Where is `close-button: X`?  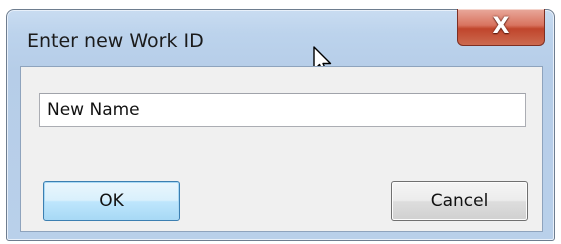 close-button: X is located at coordinates (501, 27).